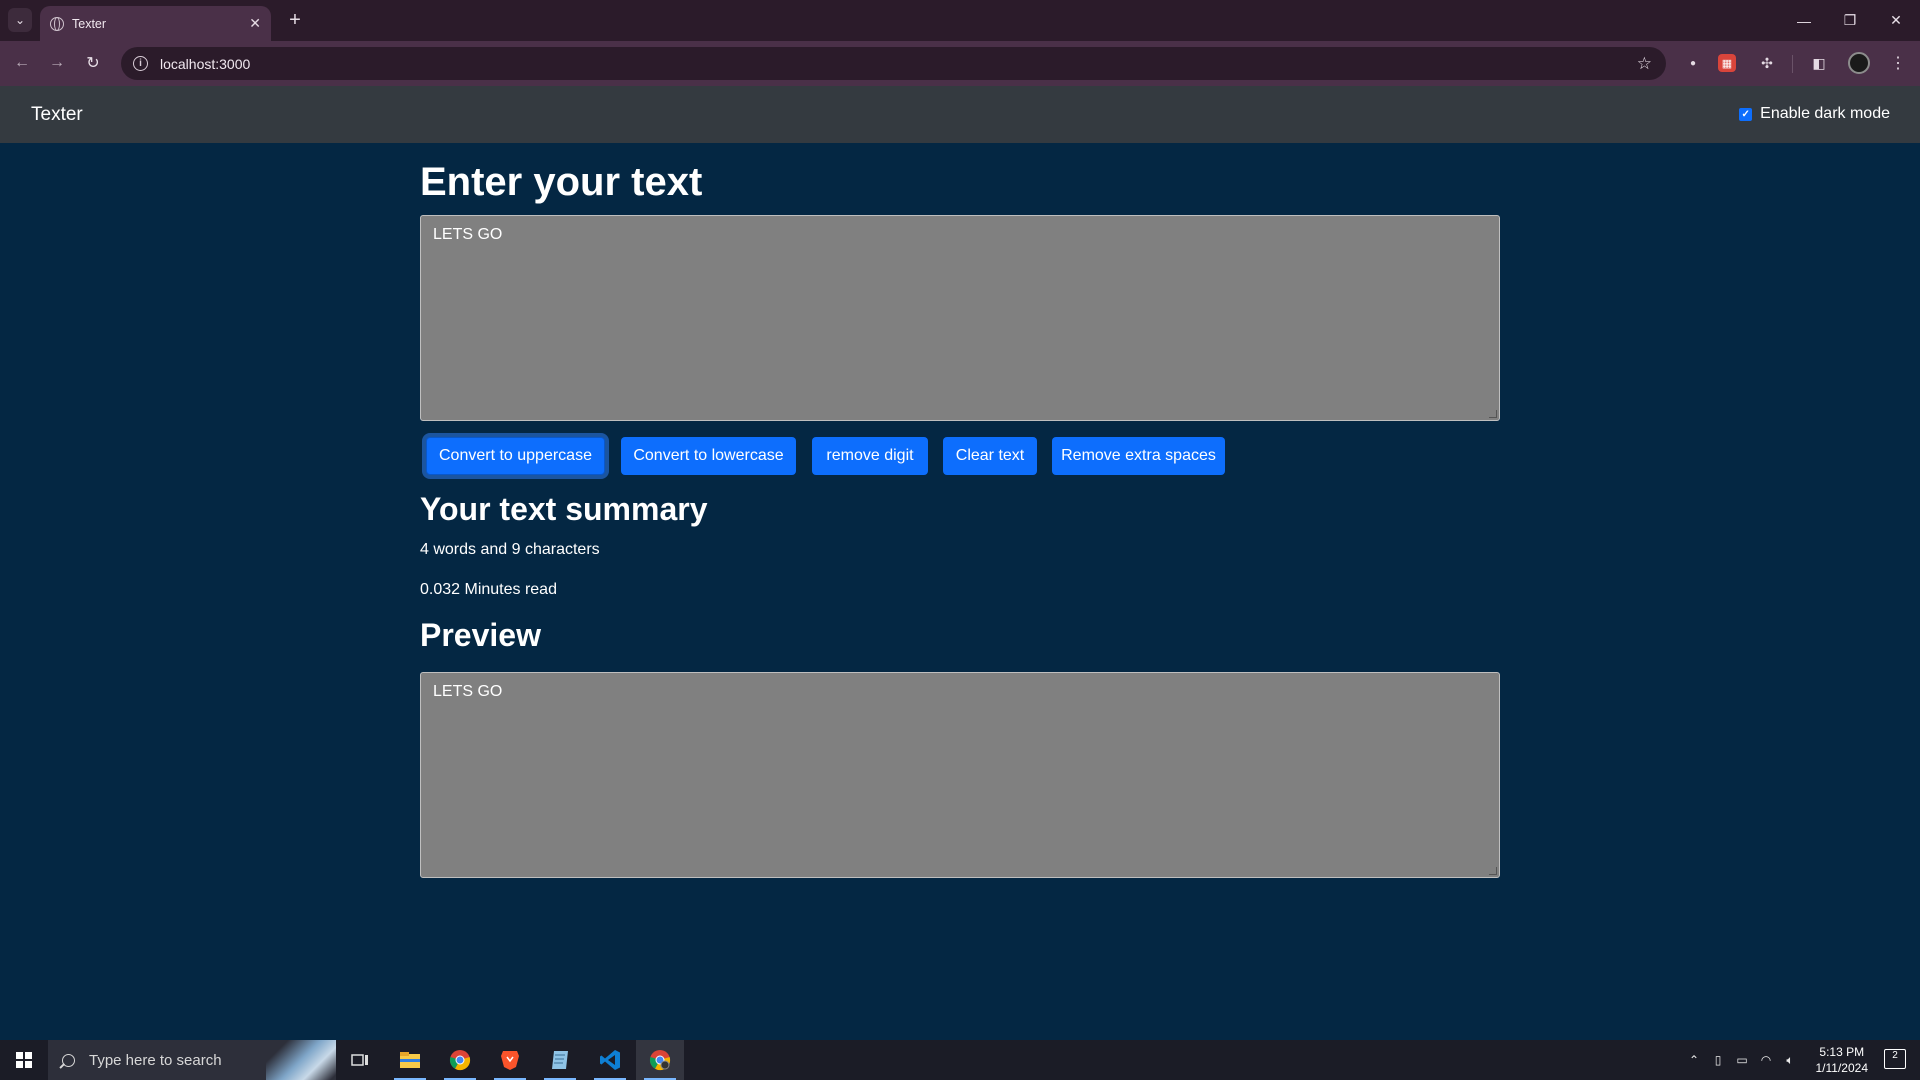 The width and height of the screenshot is (1920, 1080). I want to click on search-highlight-image, so click(301, 1060).